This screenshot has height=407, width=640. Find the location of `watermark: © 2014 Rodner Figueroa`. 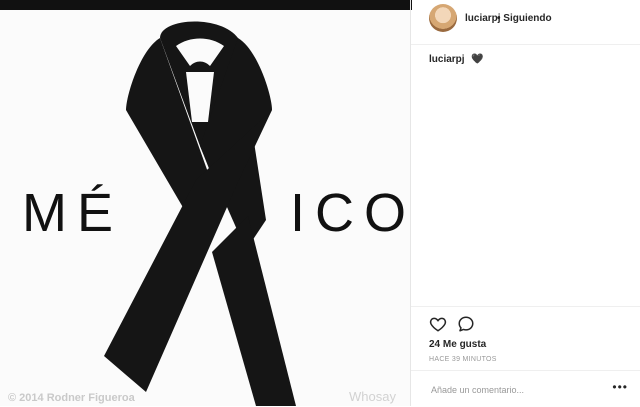

watermark: © 2014 Rodner Figueroa is located at coordinates (71, 398).